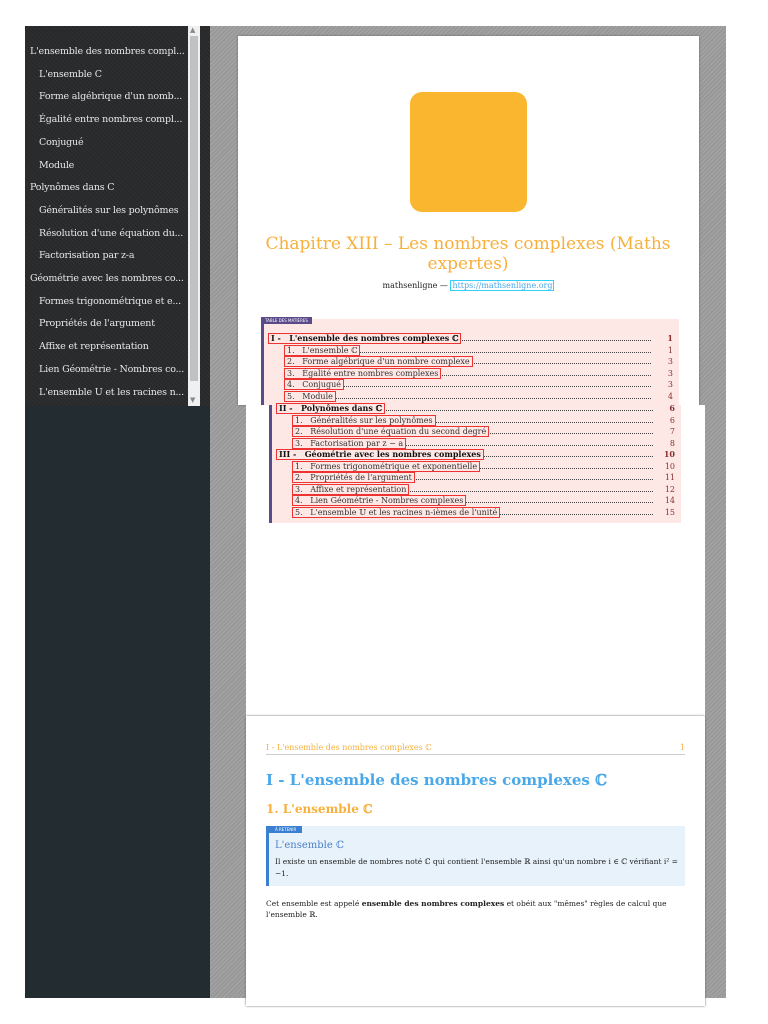  I want to click on outline-scrollbar: ▲ ▼, so click(194, 216).